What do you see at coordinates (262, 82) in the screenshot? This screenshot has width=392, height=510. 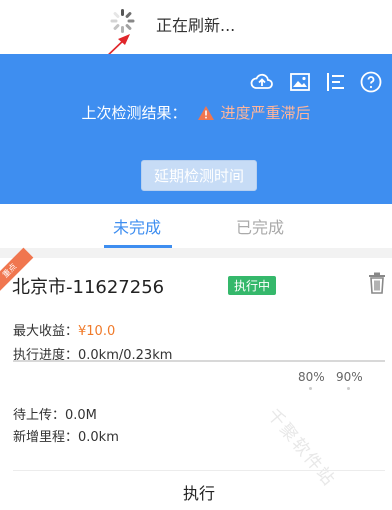 I see `cloud-upload-icon` at bounding box center [262, 82].